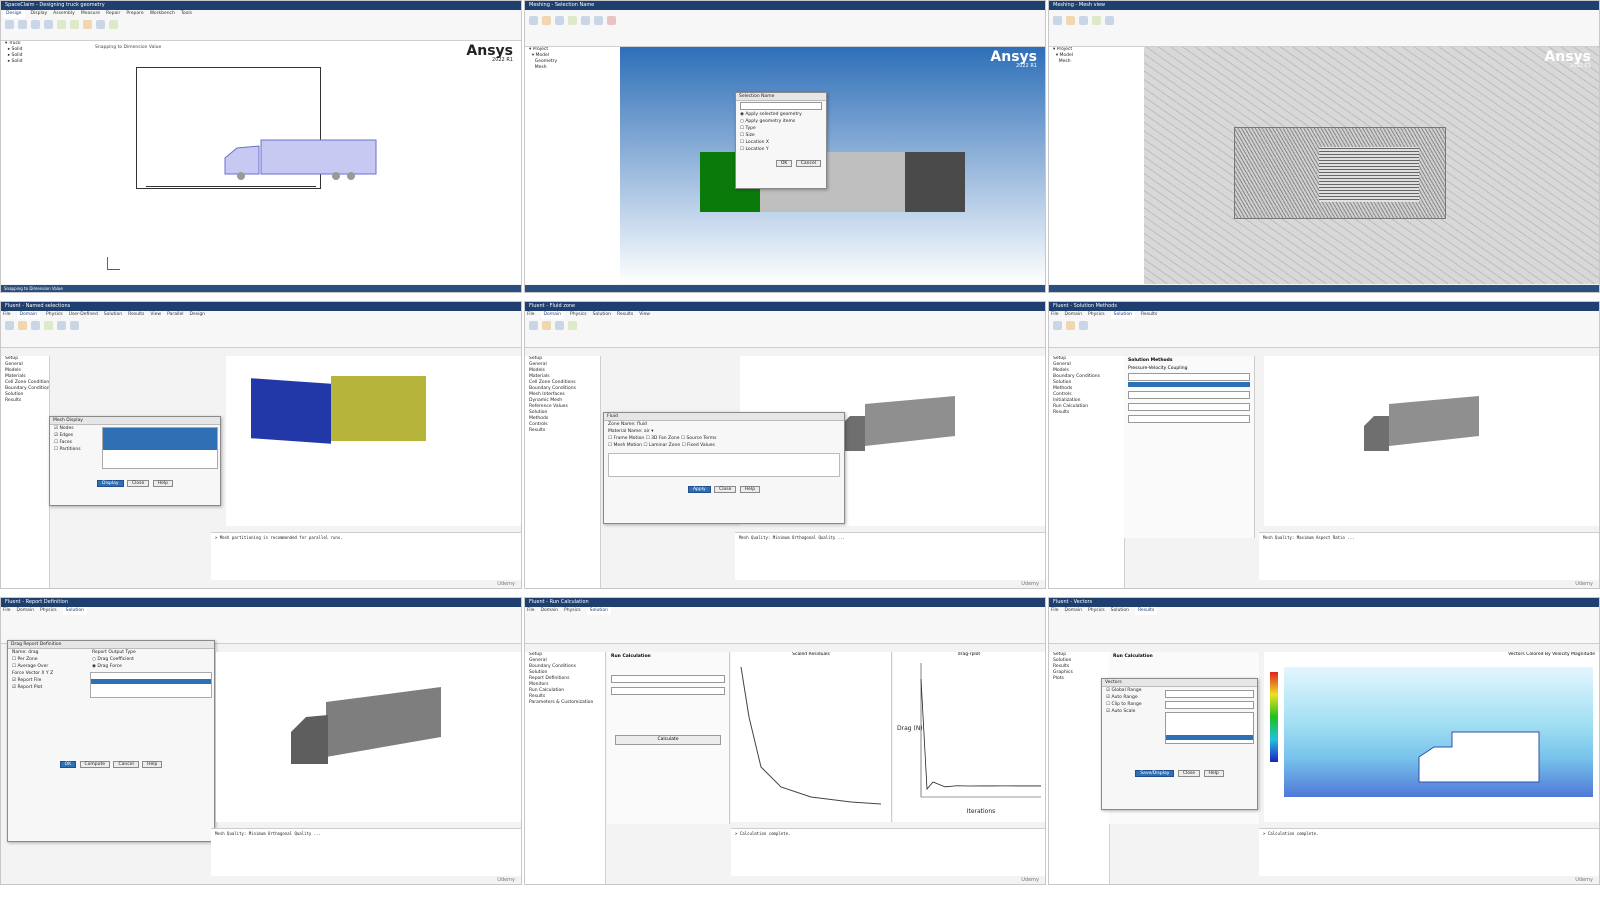  Describe the element at coordinates (1189, 407) in the screenshot. I see `pressure-dropdown` at that location.